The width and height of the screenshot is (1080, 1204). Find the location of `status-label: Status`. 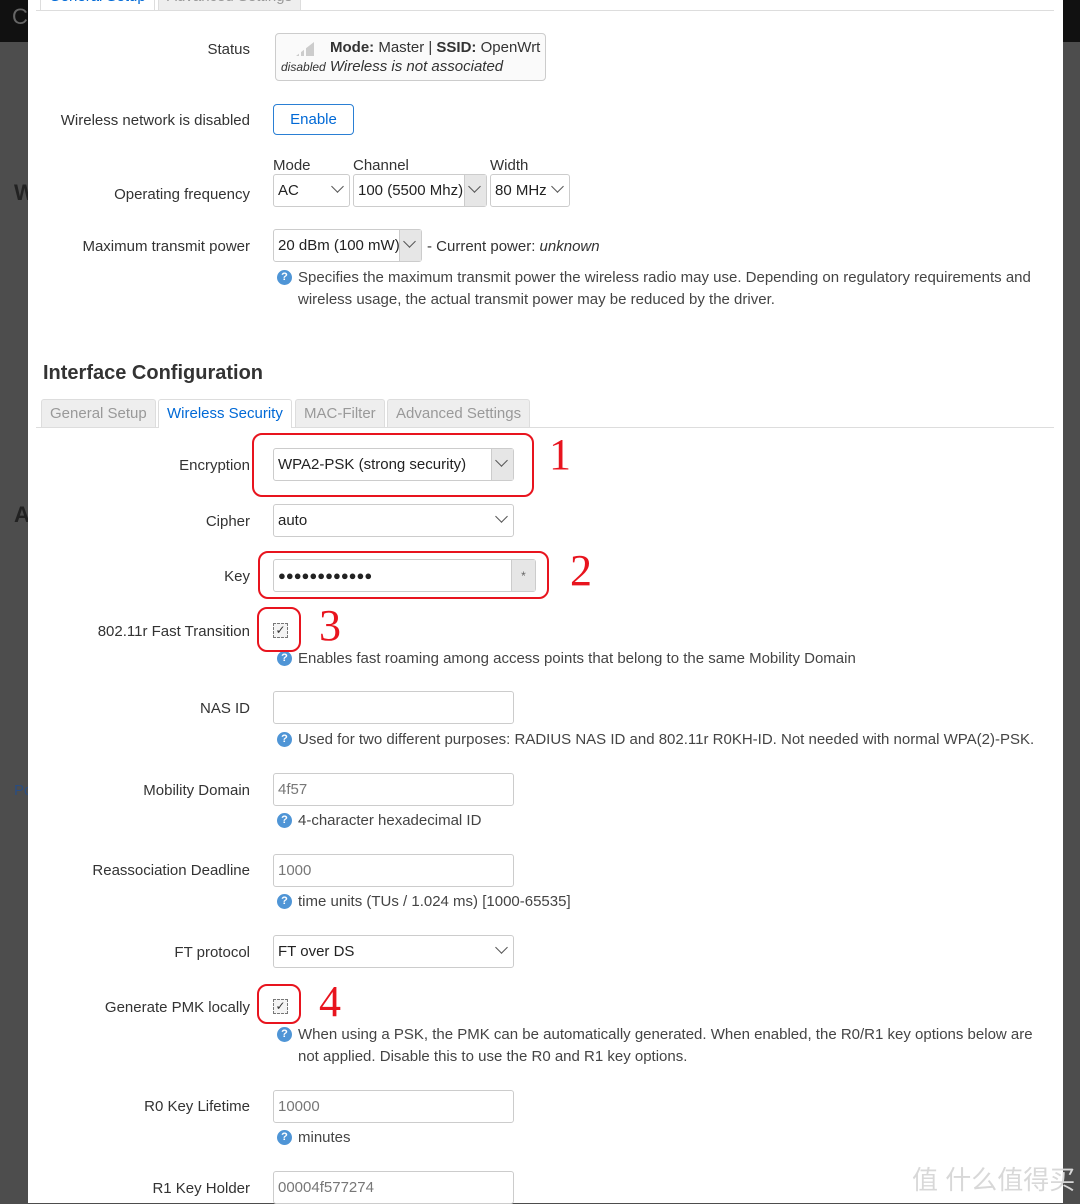

status-label: Status is located at coordinates (228, 49).